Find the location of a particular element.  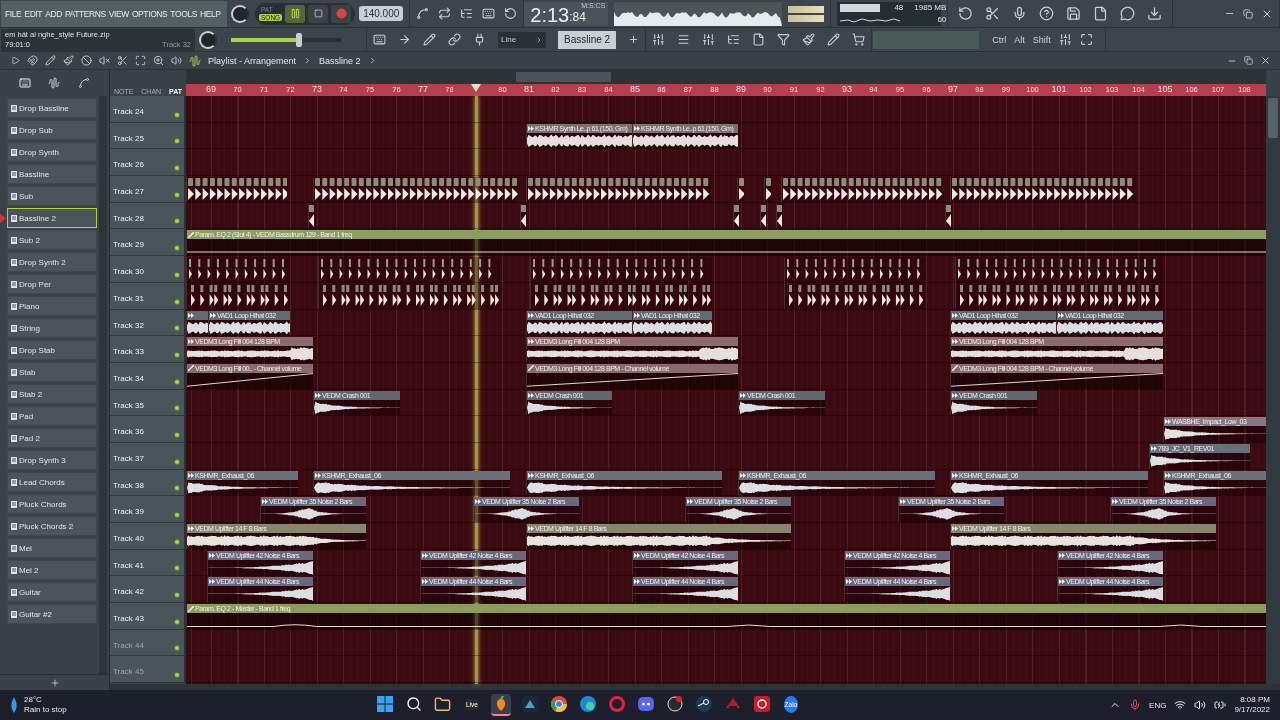

menu-item: TOOLS is located at coordinates (184, 13).